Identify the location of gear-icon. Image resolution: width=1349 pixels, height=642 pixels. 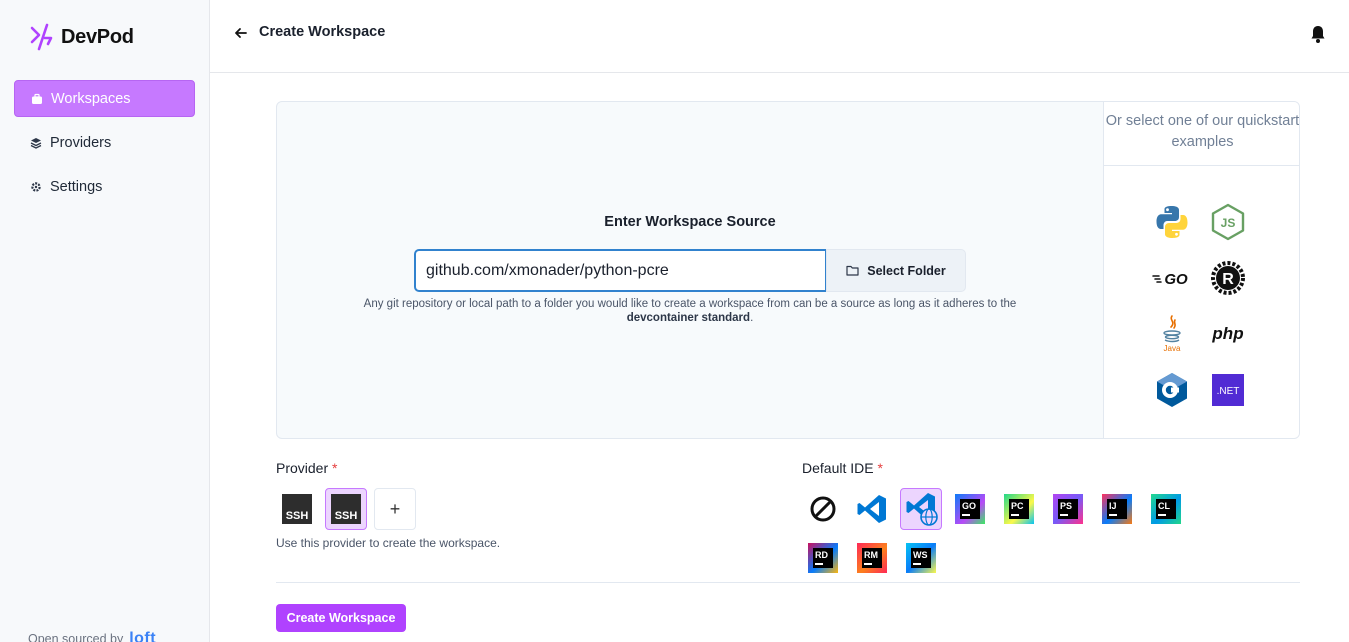
(36, 186).